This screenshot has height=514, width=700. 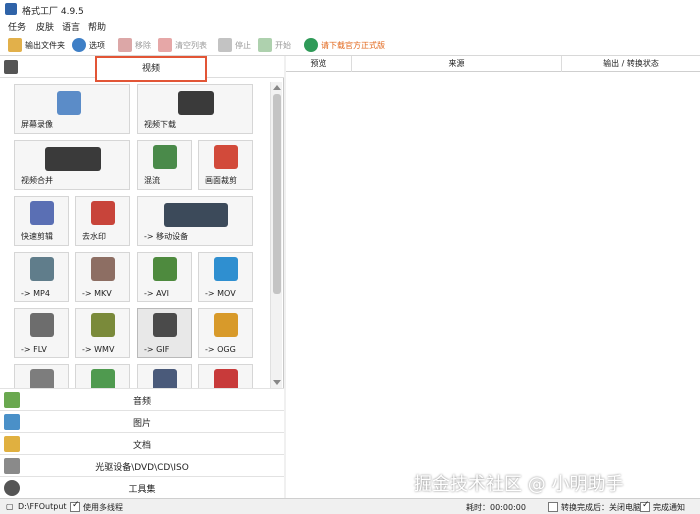 What do you see at coordinates (75, 506) in the screenshot?
I see `multithread-checkbox` at bounding box center [75, 506].